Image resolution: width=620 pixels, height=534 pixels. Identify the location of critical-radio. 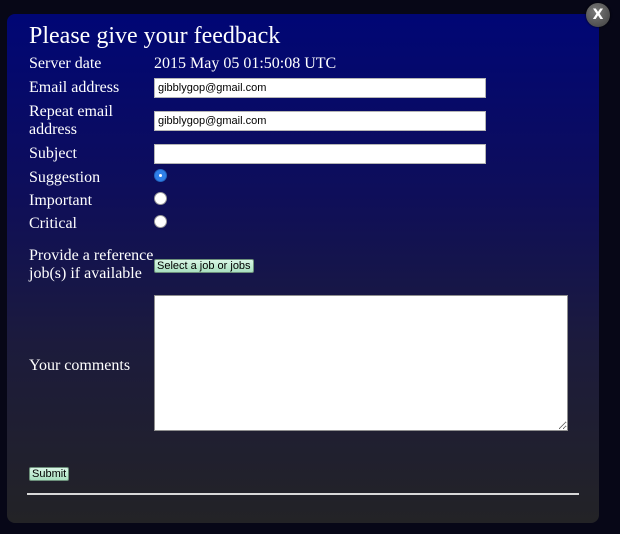
(160, 221).